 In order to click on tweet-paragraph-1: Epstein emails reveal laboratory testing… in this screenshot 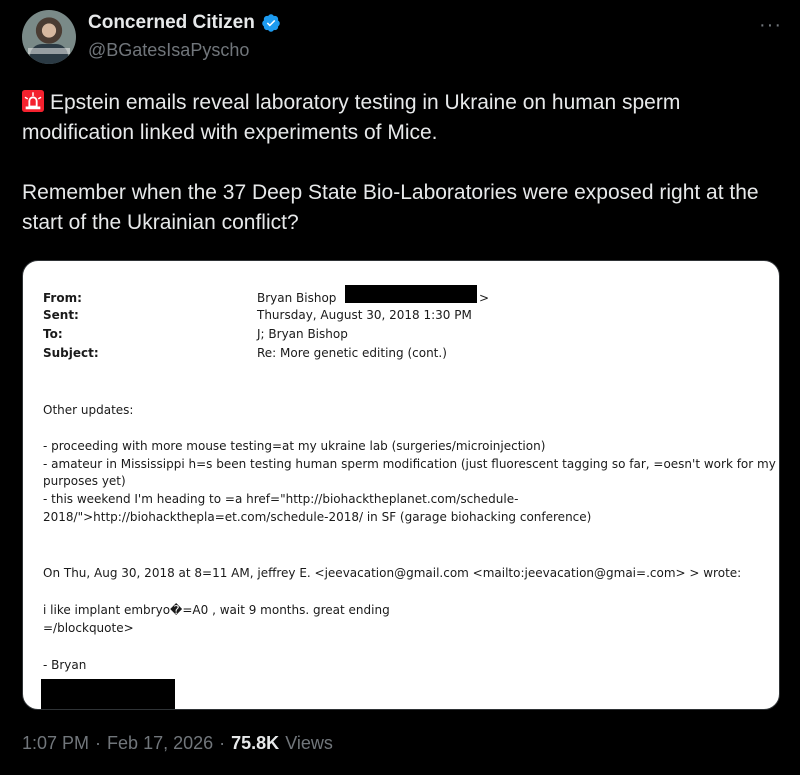, I will do `click(407, 118)`.